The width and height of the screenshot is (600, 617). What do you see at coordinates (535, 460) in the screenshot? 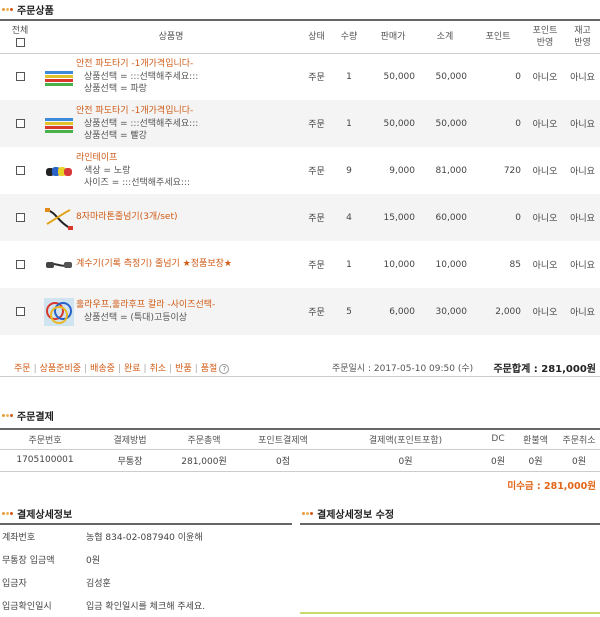
I see `pay-refund: 0원` at bounding box center [535, 460].